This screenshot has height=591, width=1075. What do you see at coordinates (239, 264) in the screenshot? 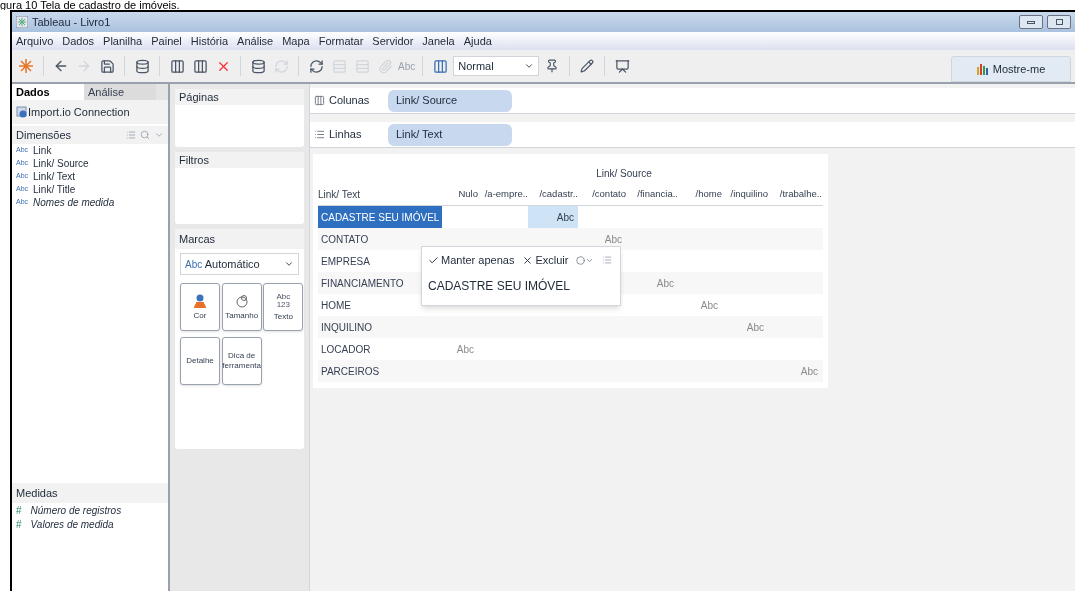
I see `mark-type-select: Abc Automático` at bounding box center [239, 264].